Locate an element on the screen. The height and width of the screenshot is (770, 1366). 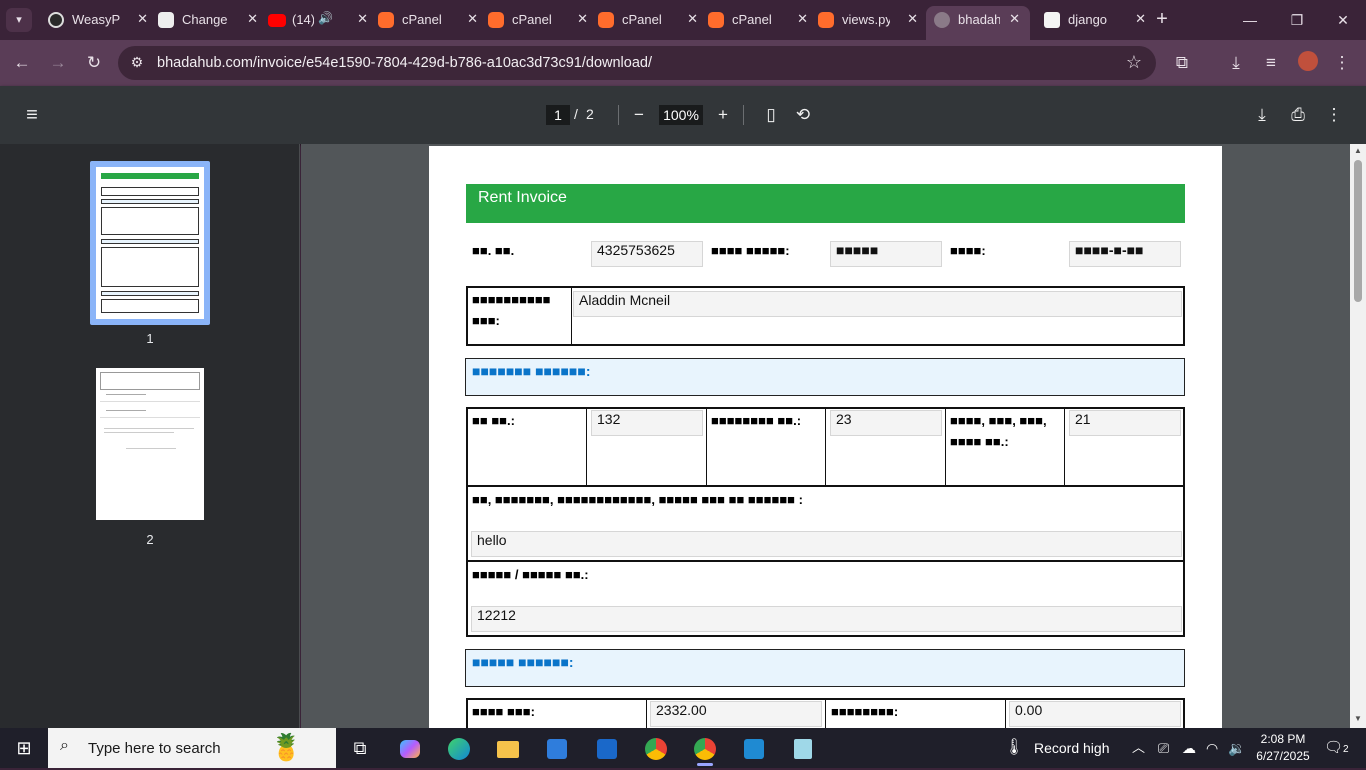
media-control-icon: ≡ is located at coordinates (1271, 63).